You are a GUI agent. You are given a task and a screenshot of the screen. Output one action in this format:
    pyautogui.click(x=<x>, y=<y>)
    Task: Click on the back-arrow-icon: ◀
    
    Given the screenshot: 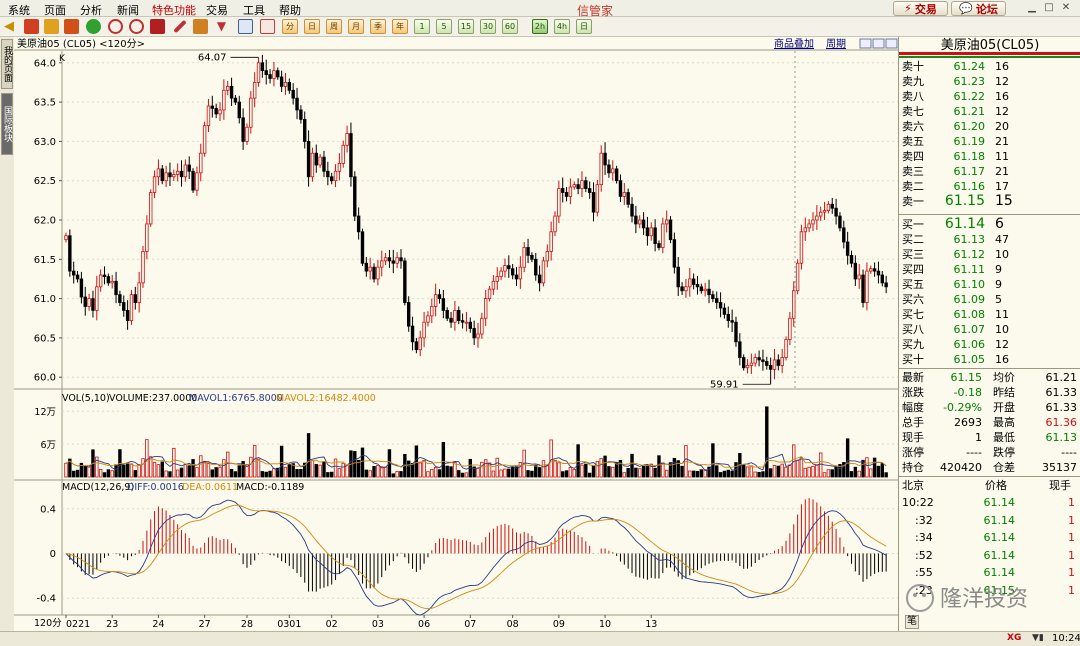 What is the action you would take?
    pyautogui.click(x=11, y=26)
    